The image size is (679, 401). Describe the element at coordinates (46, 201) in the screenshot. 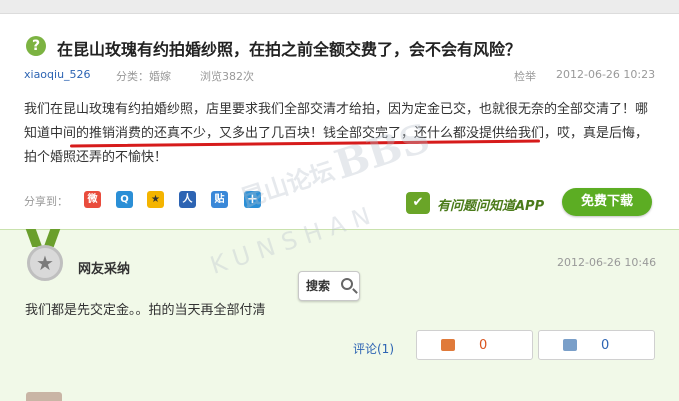

I see `share-label: 分享到：` at that location.